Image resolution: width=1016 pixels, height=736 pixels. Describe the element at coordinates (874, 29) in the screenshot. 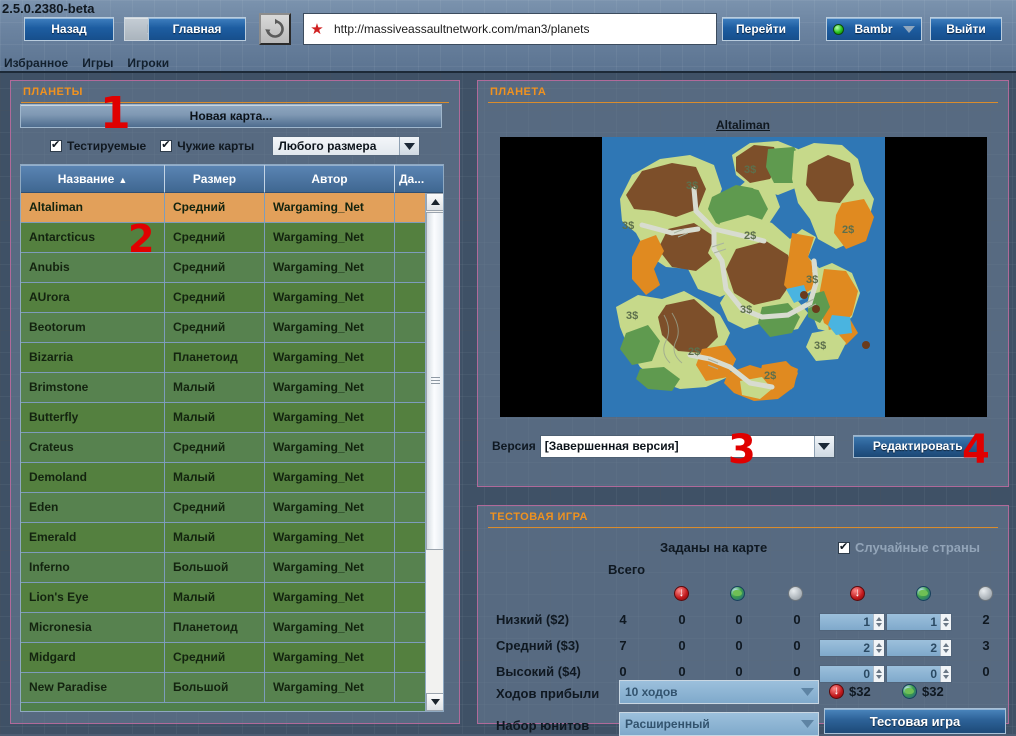

I see `user-menu-button: Bambr` at that location.